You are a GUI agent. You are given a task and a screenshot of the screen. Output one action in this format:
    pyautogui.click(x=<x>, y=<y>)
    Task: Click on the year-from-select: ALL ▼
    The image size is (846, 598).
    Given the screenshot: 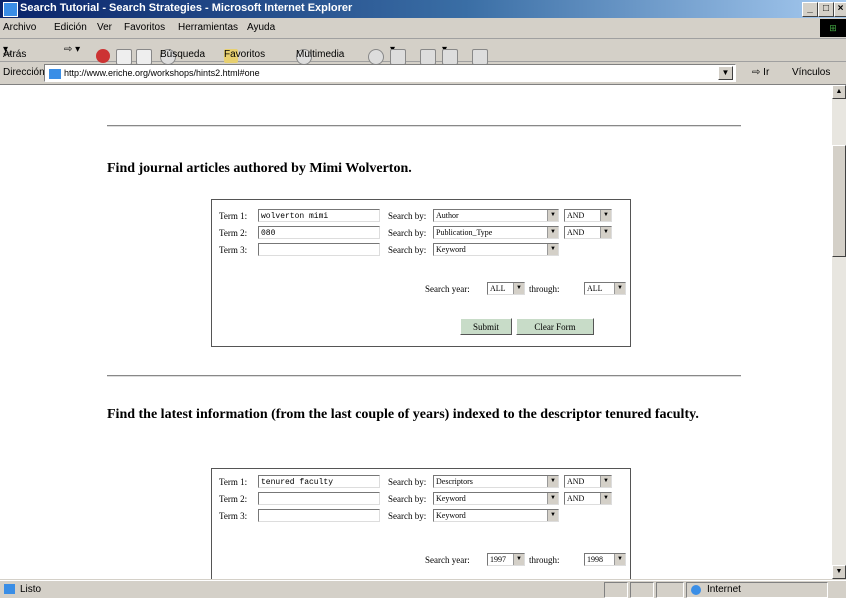 What is the action you would take?
    pyautogui.click(x=506, y=288)
    